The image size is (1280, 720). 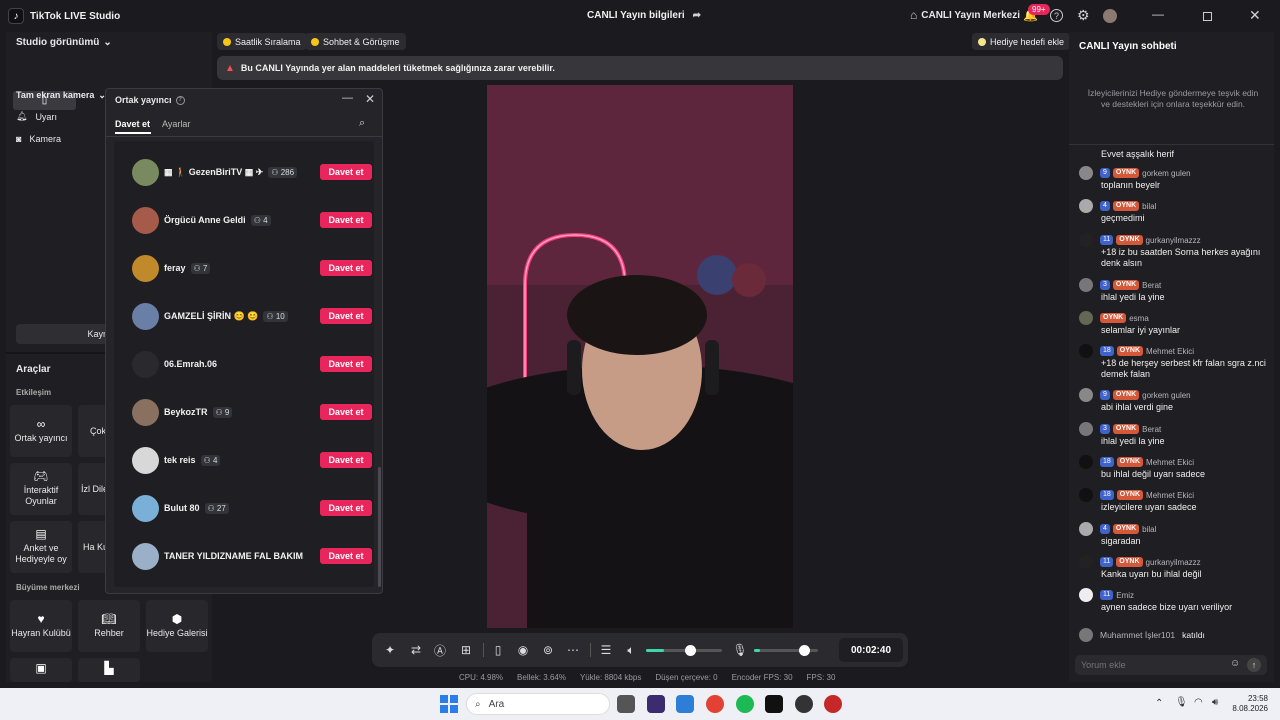 What do you see at coordinates (691, 650) in the screenshot?
I see `volume-knob` at bounding box center [691, 650].